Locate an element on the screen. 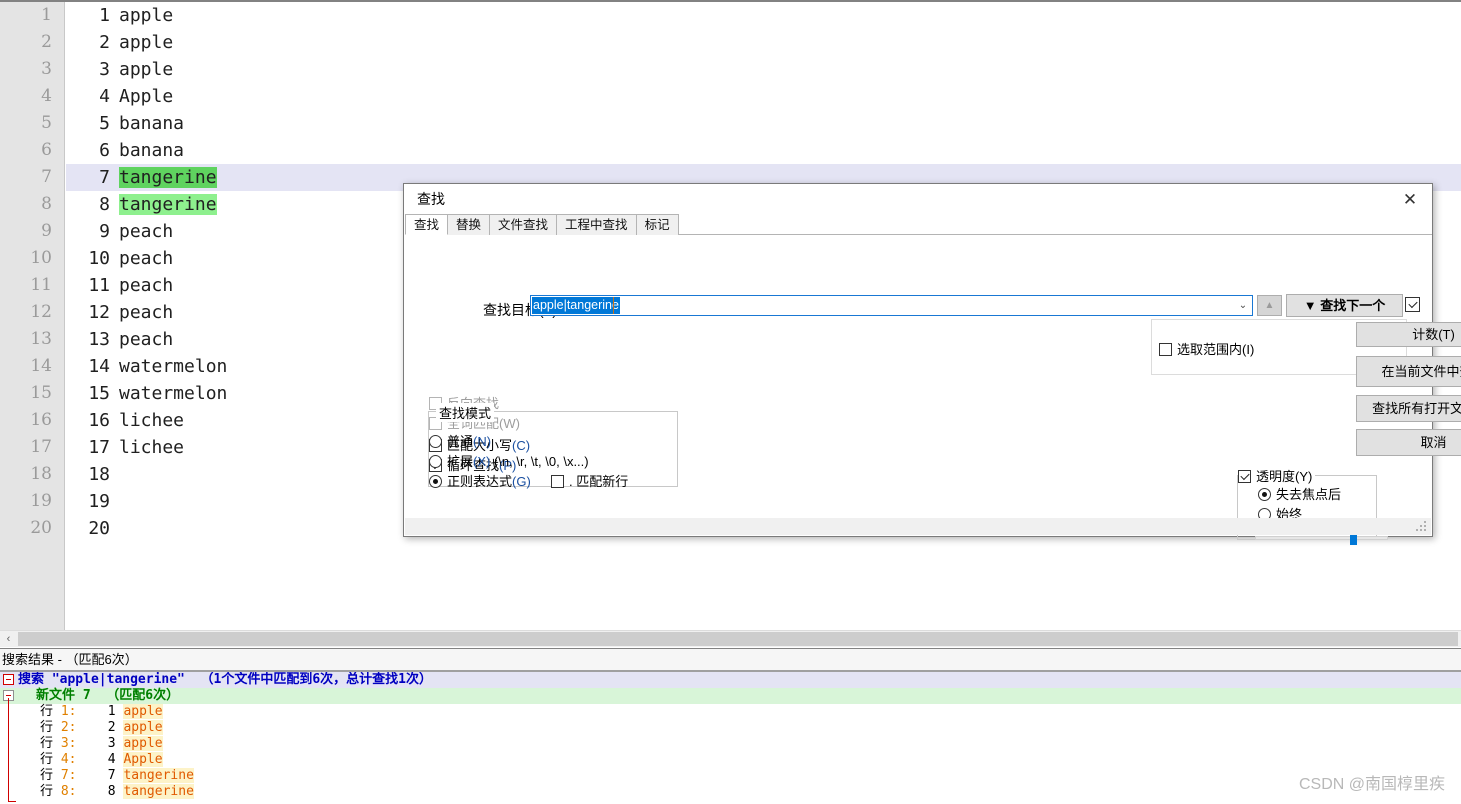 The width and height of the screenshot is (1461, 804). search-result-row: 行 8: 8 tangerine is located at coordinates (730, 792).